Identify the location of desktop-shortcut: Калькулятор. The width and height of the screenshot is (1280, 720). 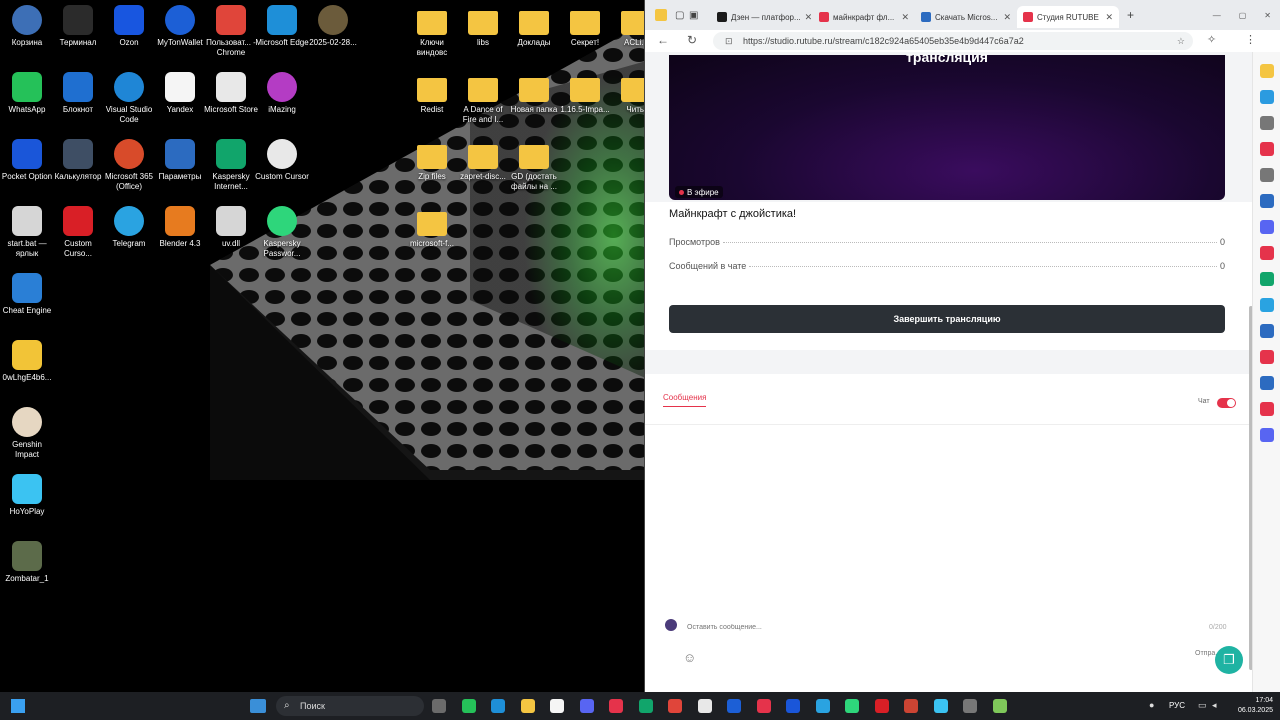
(78, 172).